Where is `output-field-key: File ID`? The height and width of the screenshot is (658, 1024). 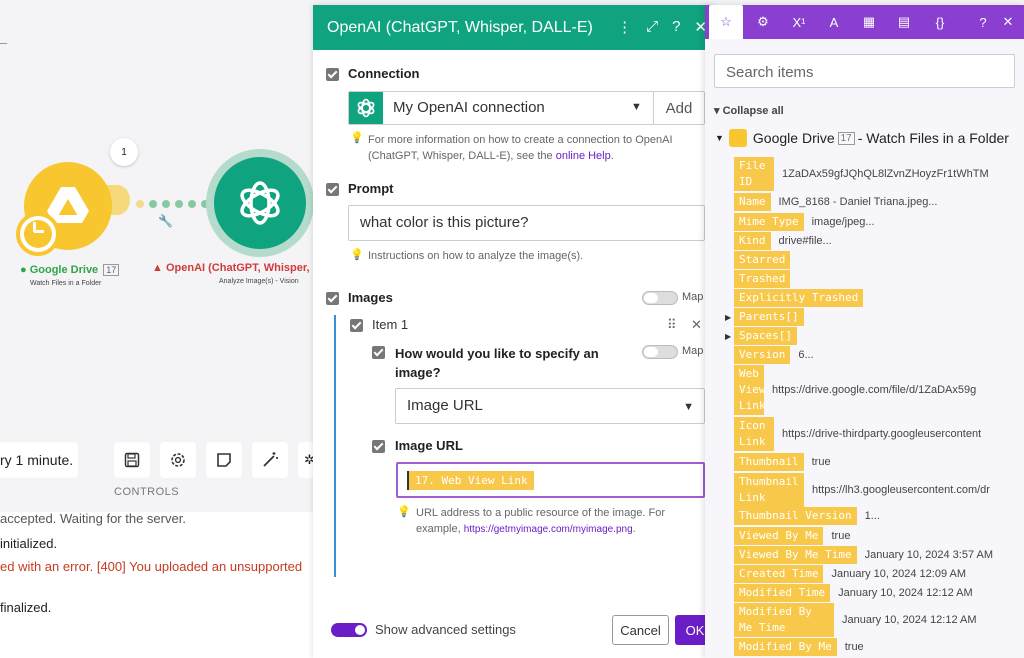 output-field-key: File ID is located at coordinates (754, 174).